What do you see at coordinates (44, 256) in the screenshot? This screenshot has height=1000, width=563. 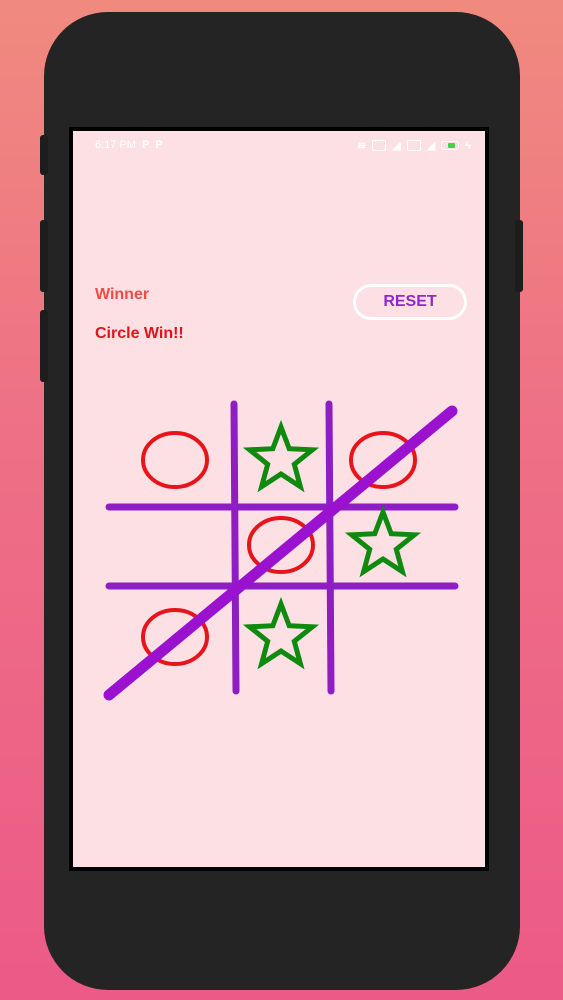 I see `side-button-left-mid` at bounding box center [44, 256].